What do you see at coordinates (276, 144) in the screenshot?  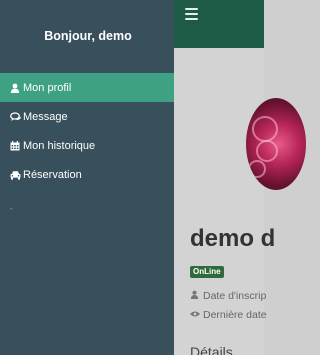 I see `profile-avatar` at bounding box center [276, 144].